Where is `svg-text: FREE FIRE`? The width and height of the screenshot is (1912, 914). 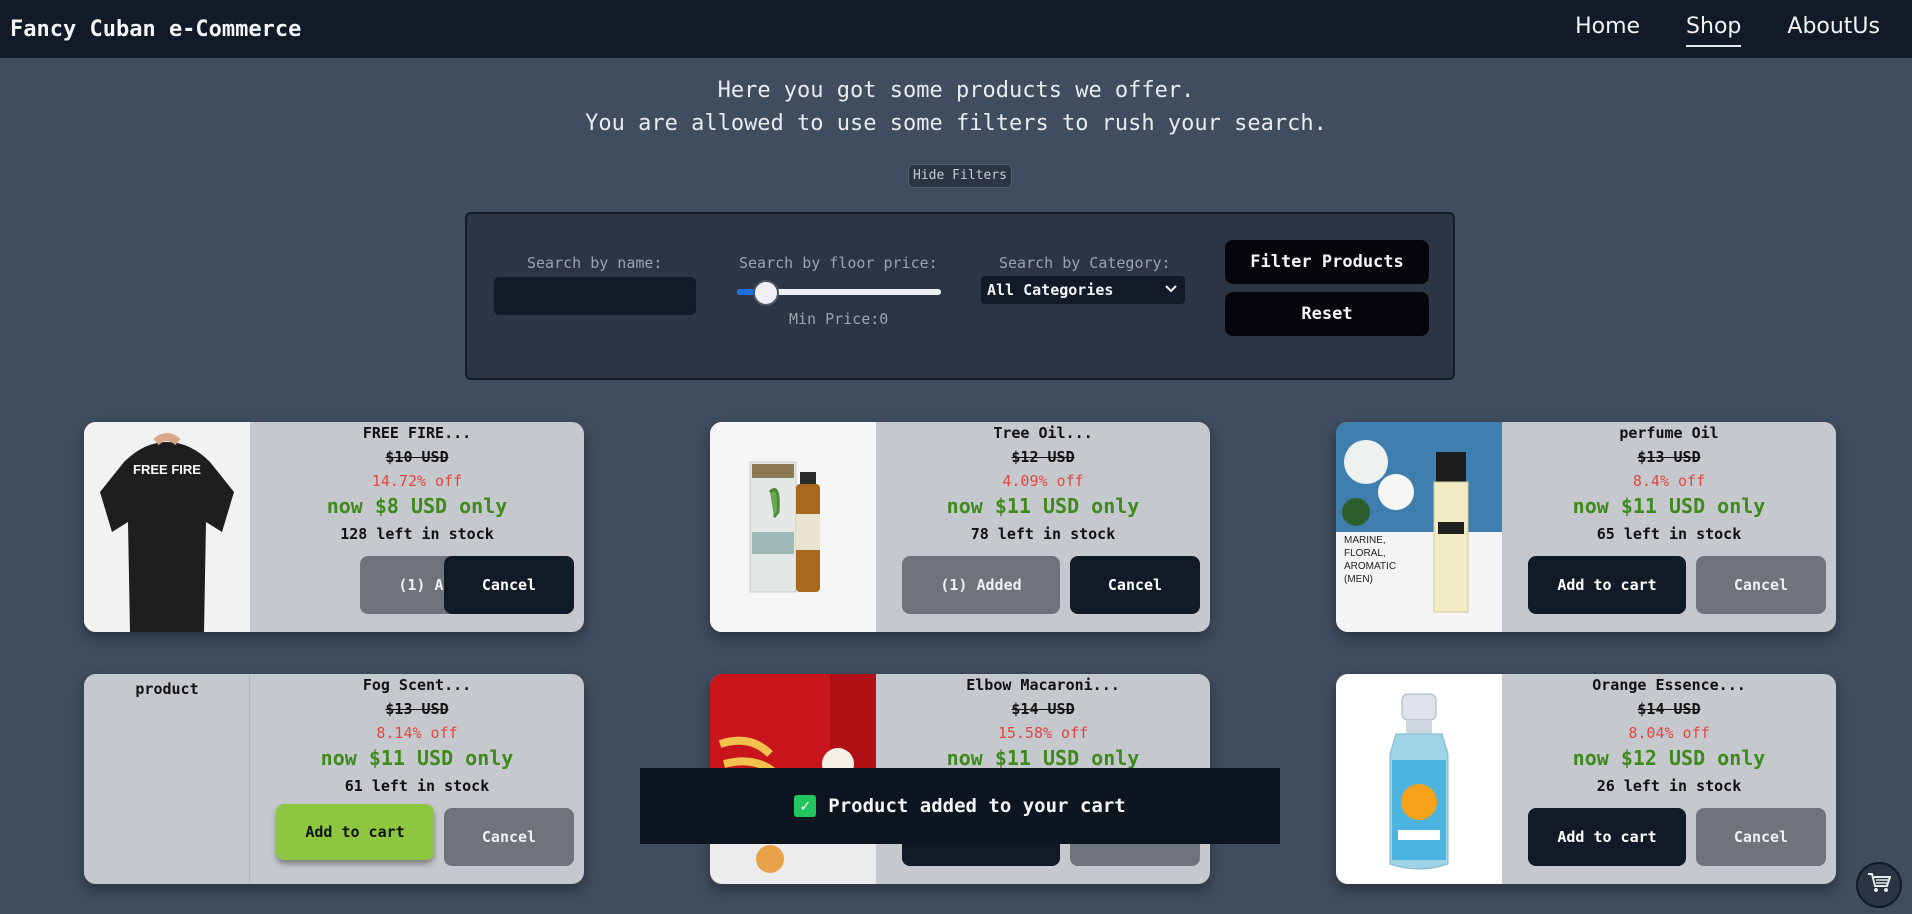
svg-text: FREE FIRE is located at coordinates (167, 469).